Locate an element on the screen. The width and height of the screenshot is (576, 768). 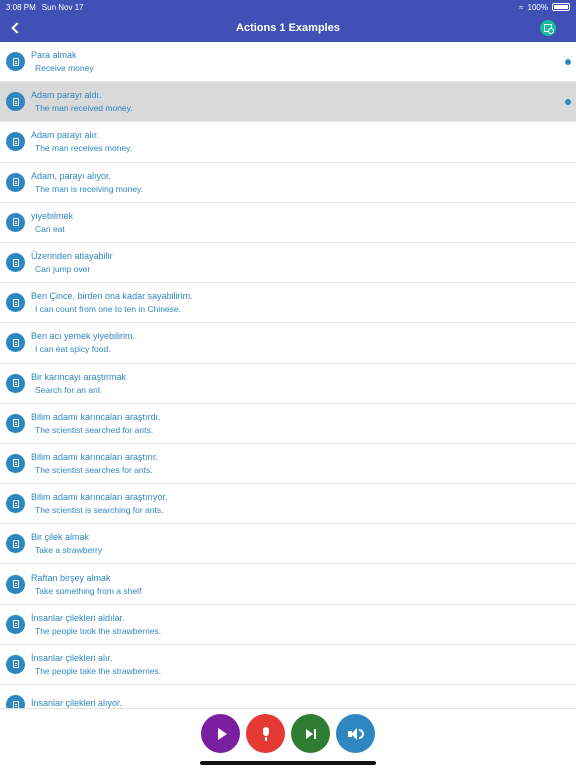
nav-bar: Actions 1 Examples is located at coordinates (288, 28).